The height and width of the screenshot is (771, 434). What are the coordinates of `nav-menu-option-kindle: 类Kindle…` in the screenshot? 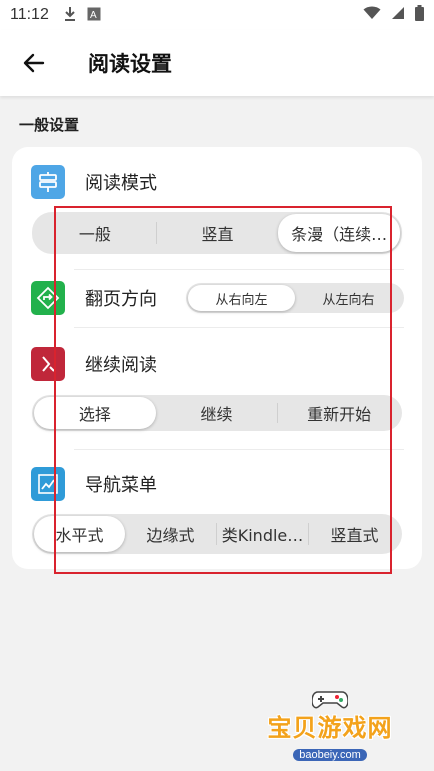 It's located at (262, 534).